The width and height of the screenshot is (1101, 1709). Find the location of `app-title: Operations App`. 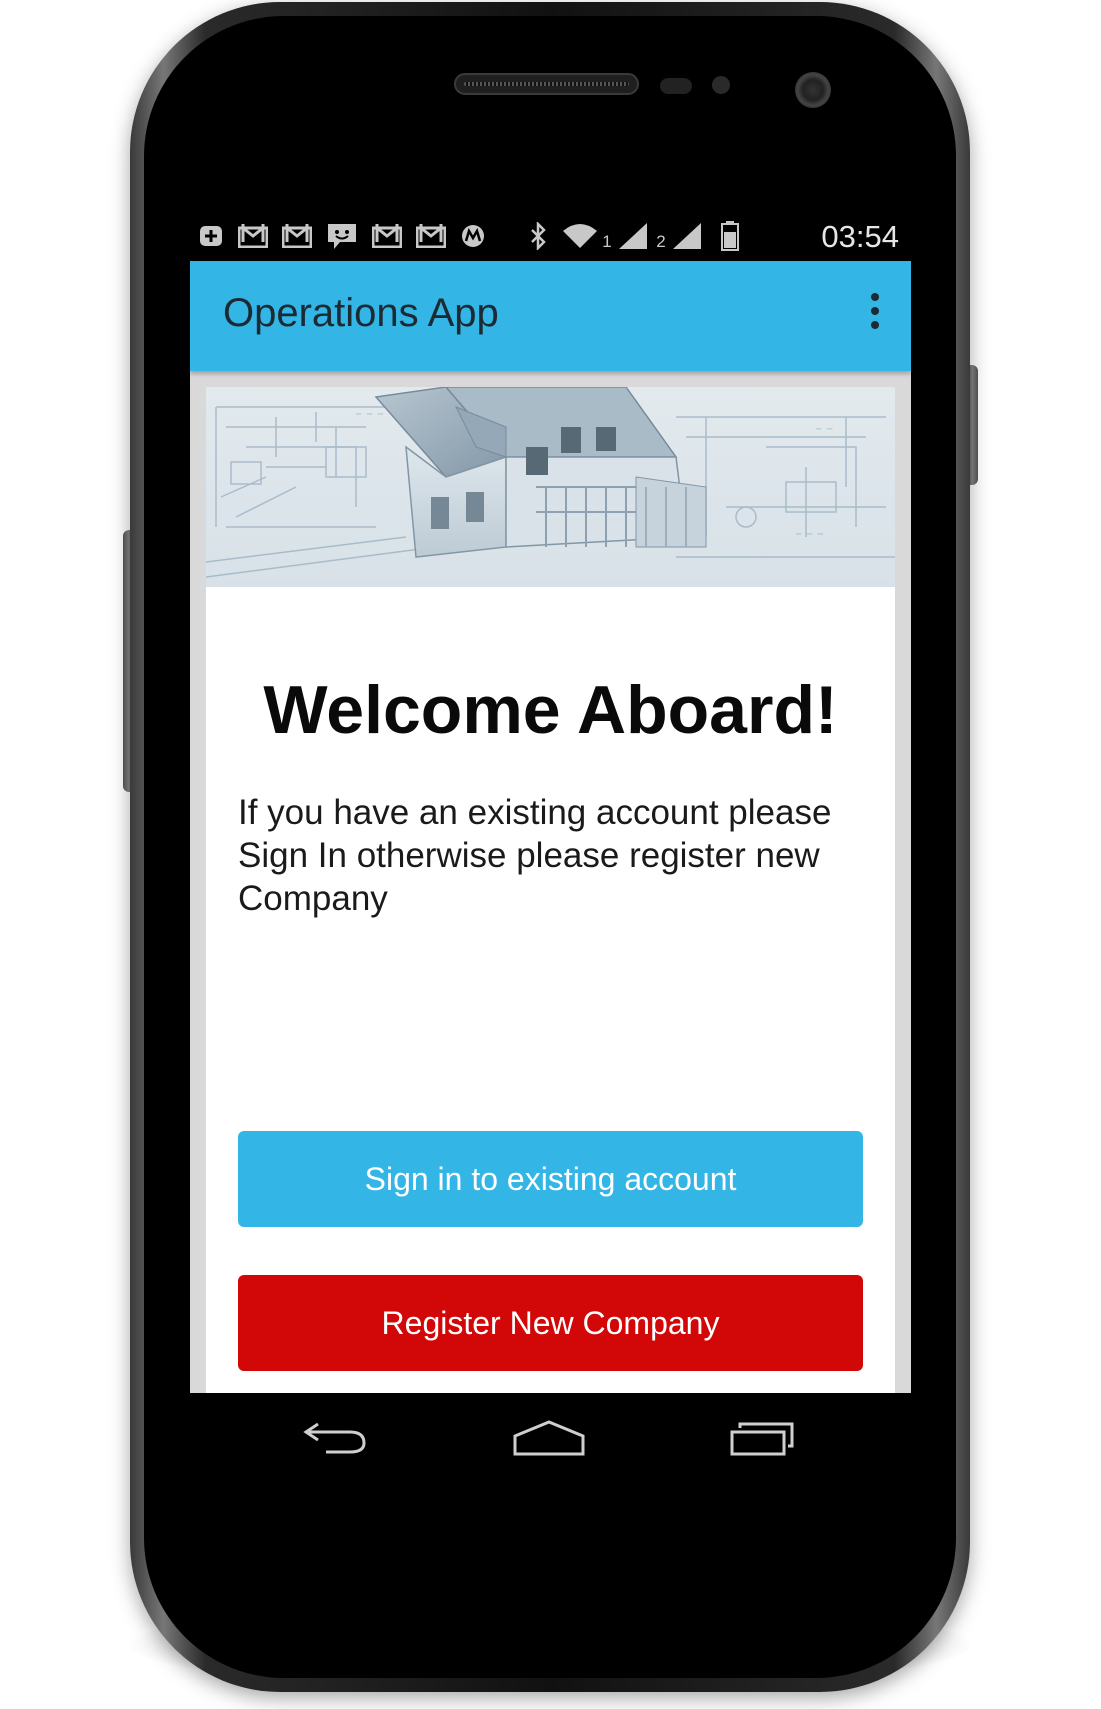

app-title: Operations App is located at coordinates (361, 313).